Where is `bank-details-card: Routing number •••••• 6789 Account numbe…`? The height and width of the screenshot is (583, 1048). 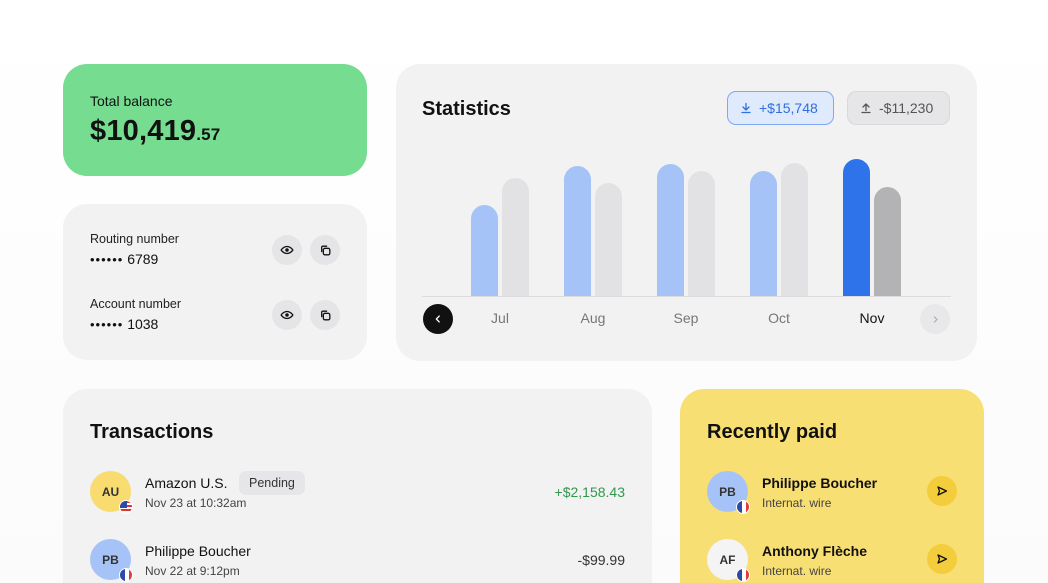
bank-details-card: Routing number •••••• 6789 Account numbe… is located at coordinates (215, 282).